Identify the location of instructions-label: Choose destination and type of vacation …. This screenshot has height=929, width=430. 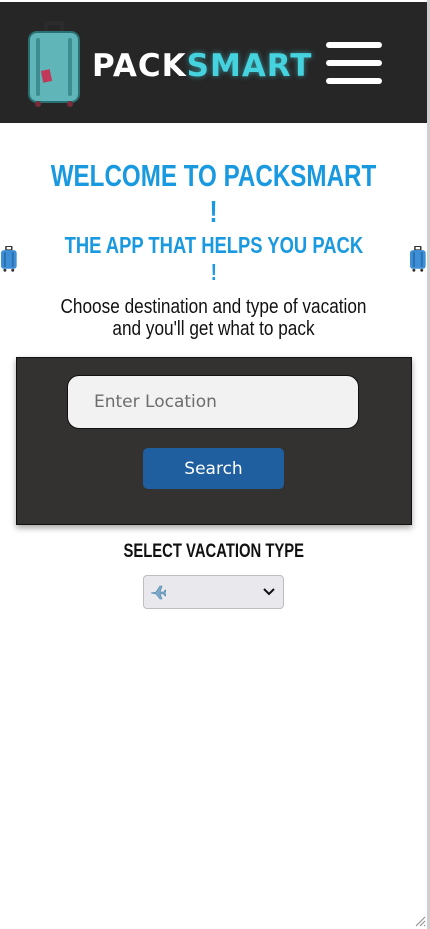
(213, 318).